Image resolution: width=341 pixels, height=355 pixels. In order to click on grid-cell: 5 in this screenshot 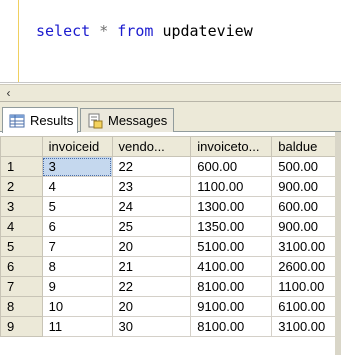, I will do `click(77, 206)`.